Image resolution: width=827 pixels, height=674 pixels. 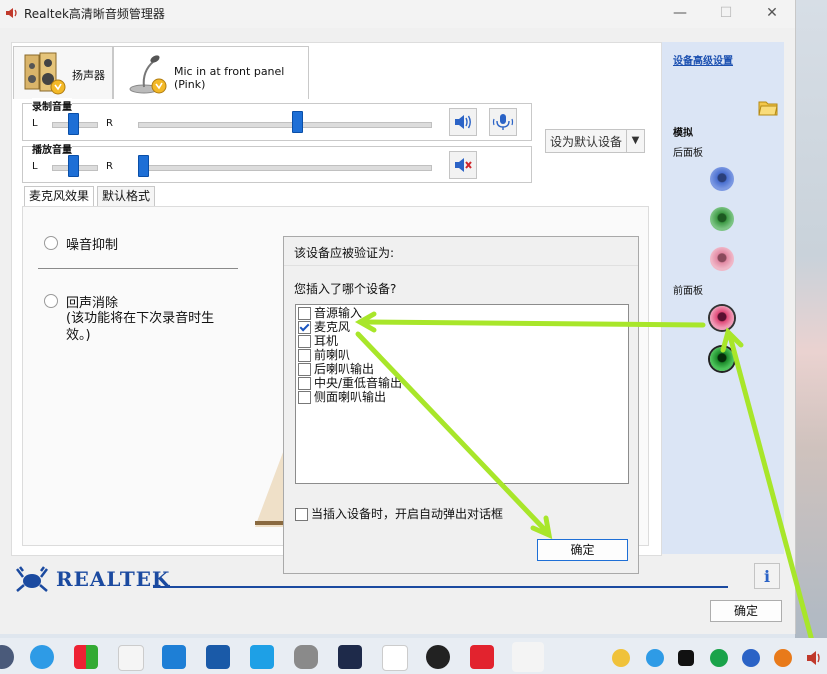 What do you see at coordinates (51, 243) in the screenshot?
I see `noise-suppression-radio` at bounding box center [51, 243].